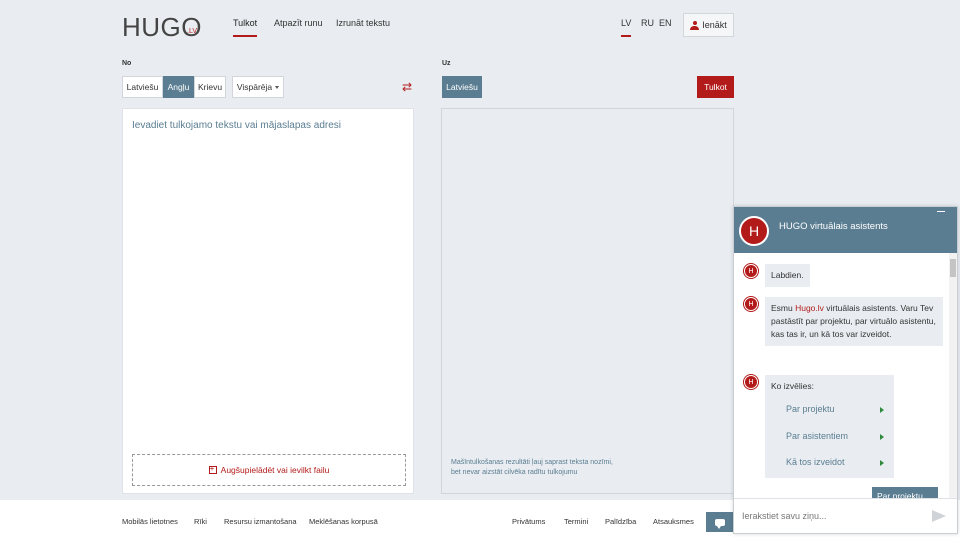 The height and width of the screenshot is (540, 960). I want to click on footer-link-resources: Resursu izmantošana, so click(260, 521).